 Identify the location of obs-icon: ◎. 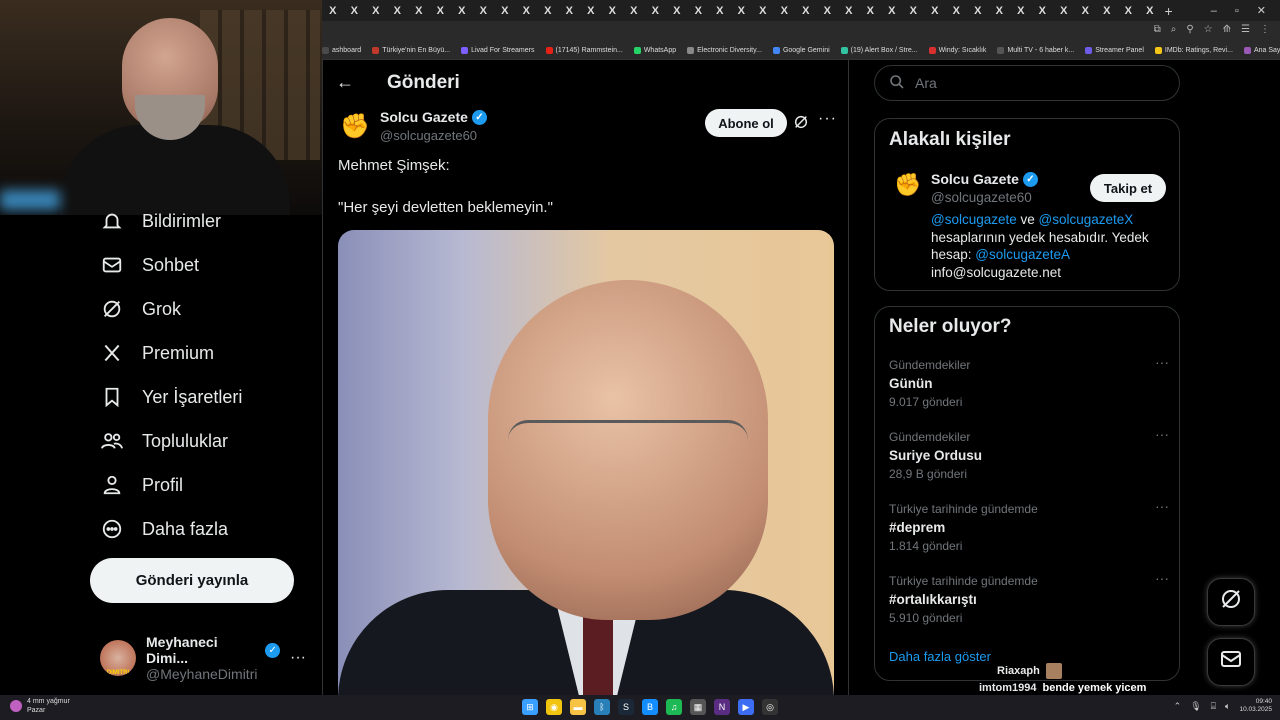
(770, 707).